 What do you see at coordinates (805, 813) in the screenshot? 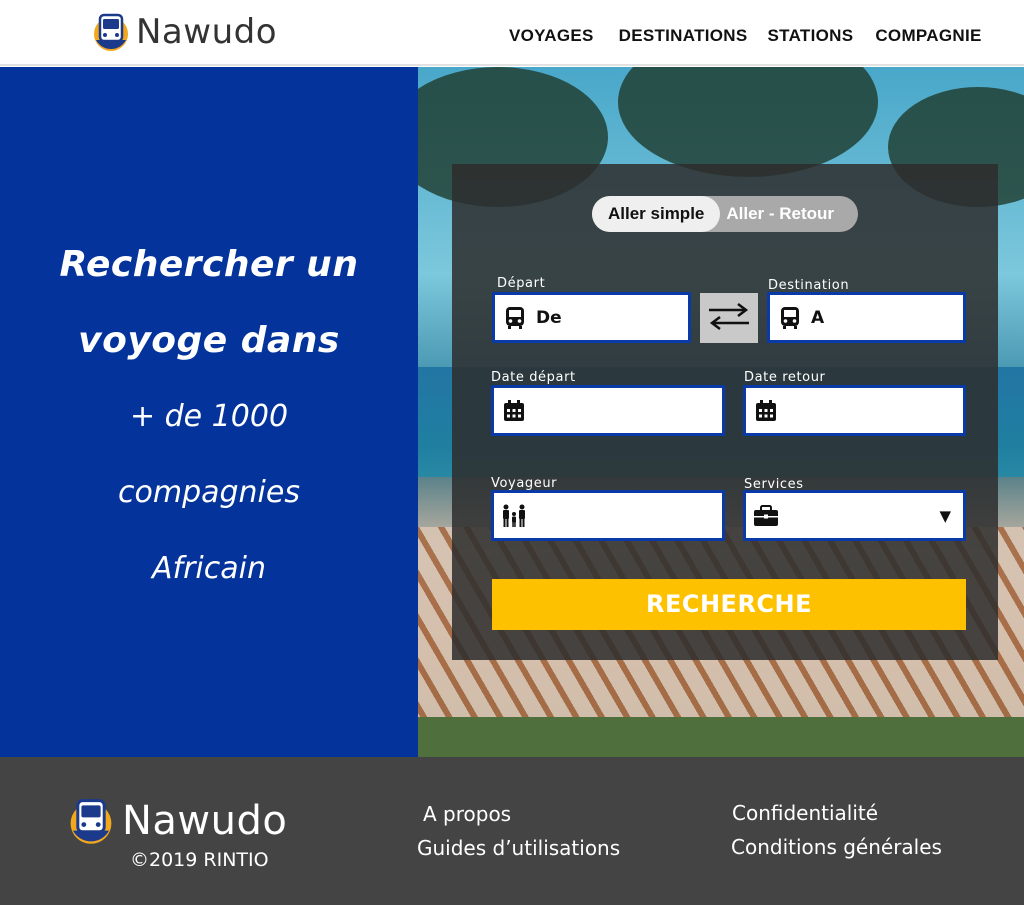
I see `footer-link-confidentialite: Confidentialité` at bounding box center [805, 813].